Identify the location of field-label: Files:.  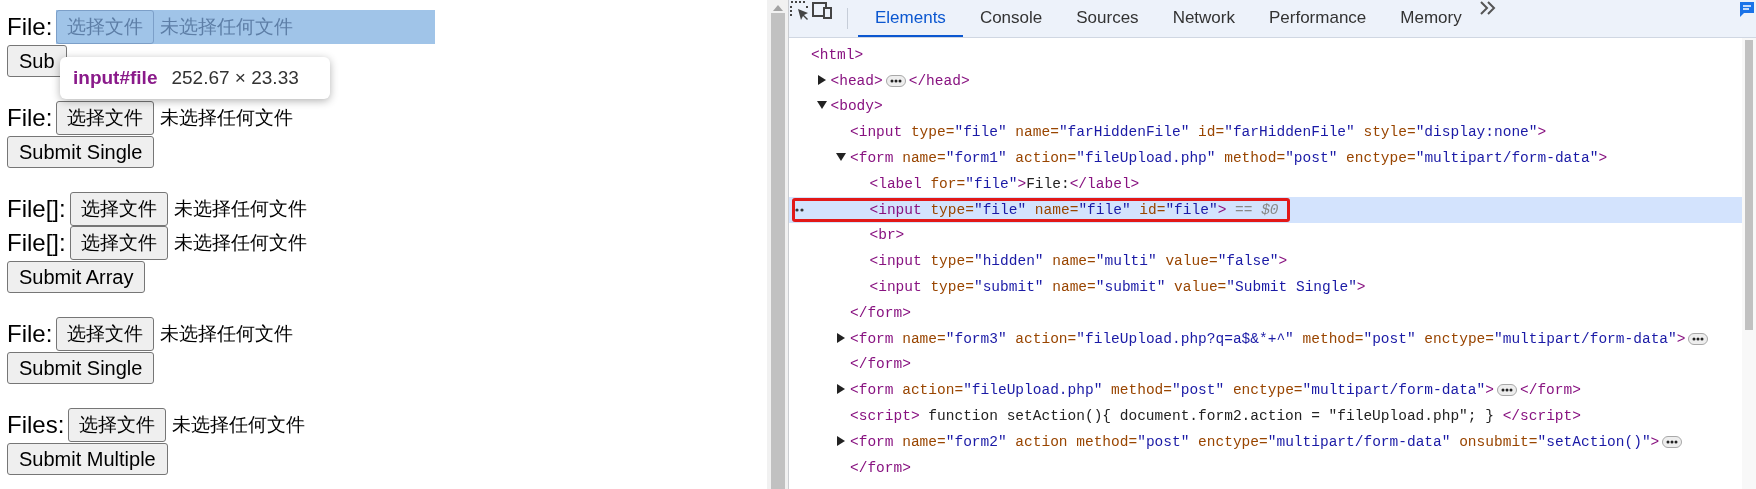
(36, 425).